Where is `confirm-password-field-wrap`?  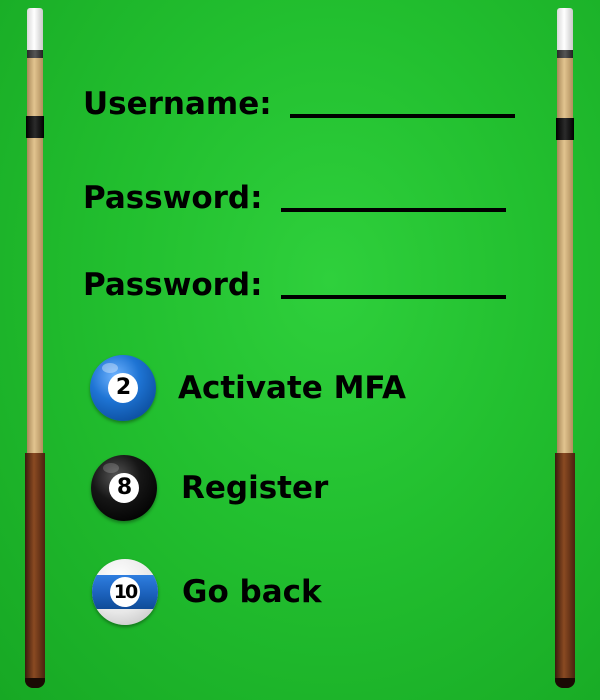 confirm-password-field-wrap is located at coordinates (384, 284).